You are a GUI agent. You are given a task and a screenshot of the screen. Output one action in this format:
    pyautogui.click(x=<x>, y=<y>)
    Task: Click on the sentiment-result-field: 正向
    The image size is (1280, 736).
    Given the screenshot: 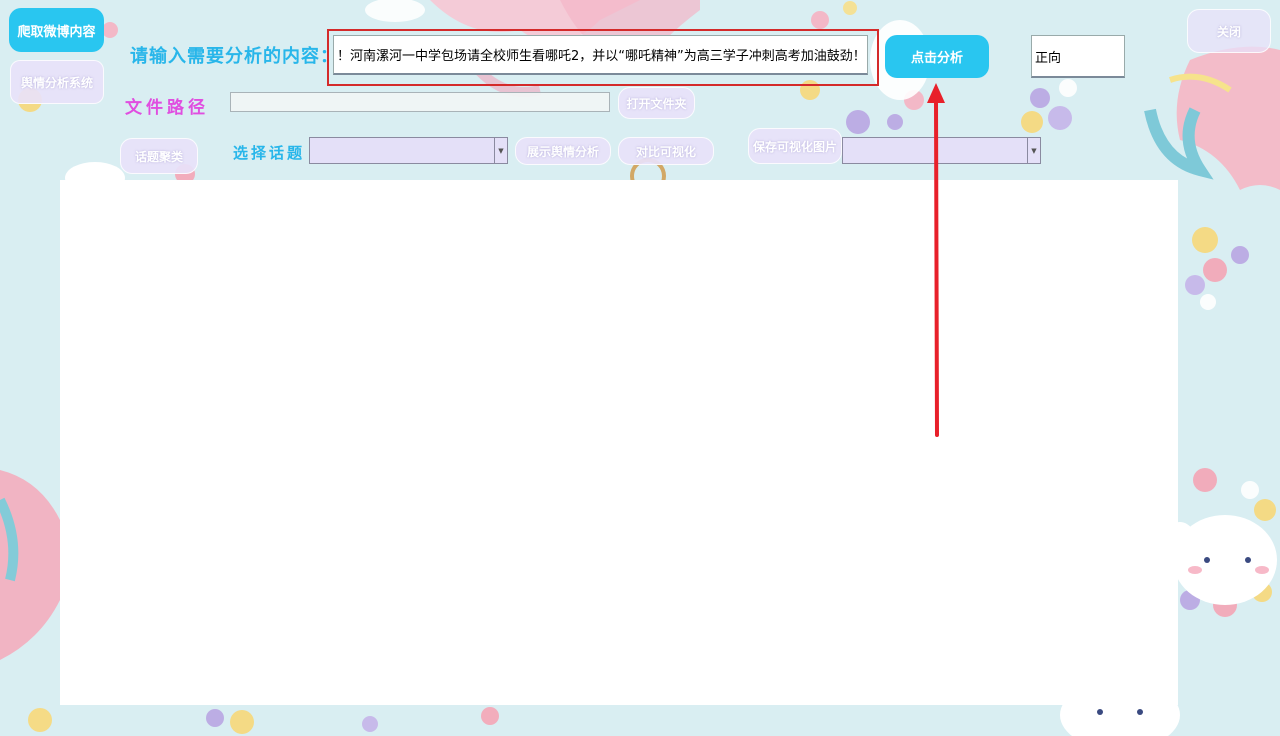 What is the action you would take?
    pyautogui.click(x=1078, y=56)
    